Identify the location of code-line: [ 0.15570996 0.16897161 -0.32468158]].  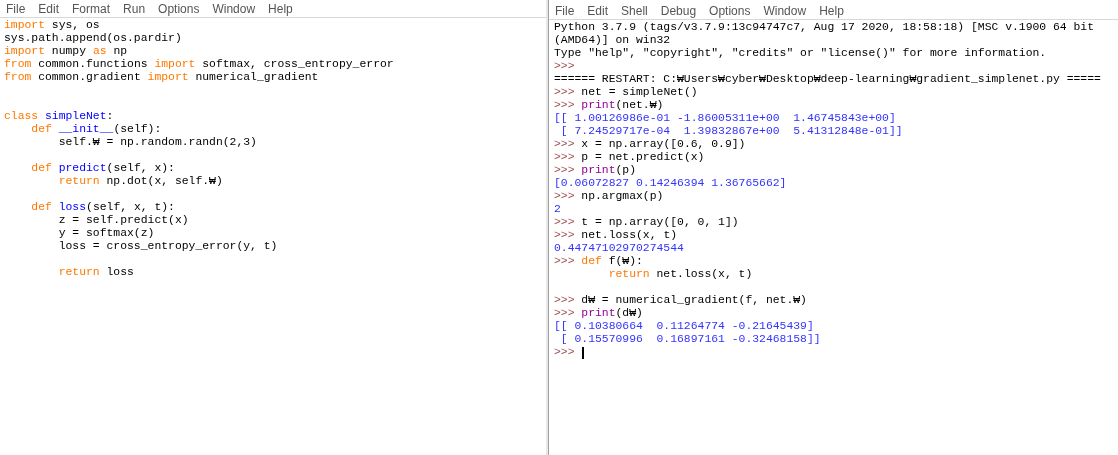
(690, 339).